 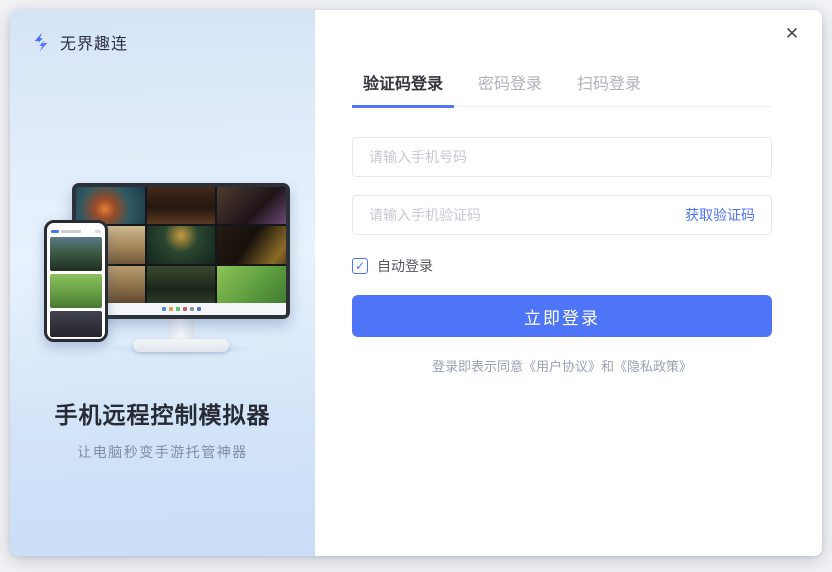 I want to click on login-button: 立即登录, so click(x=562, y=316).